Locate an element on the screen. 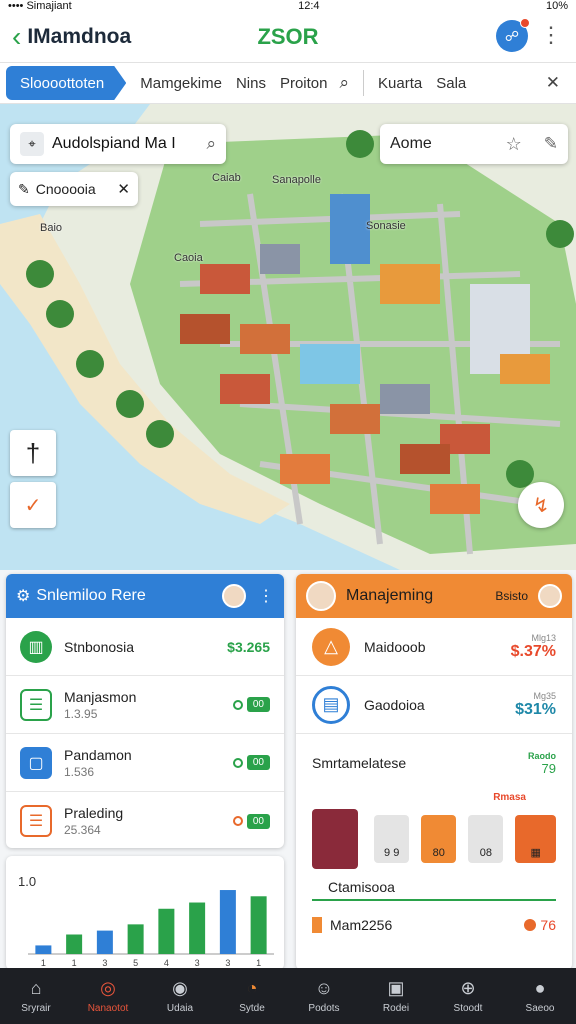  card-header: ⚙ Snlemiloo Rere ⋮ is located at coordinates (145, 596).